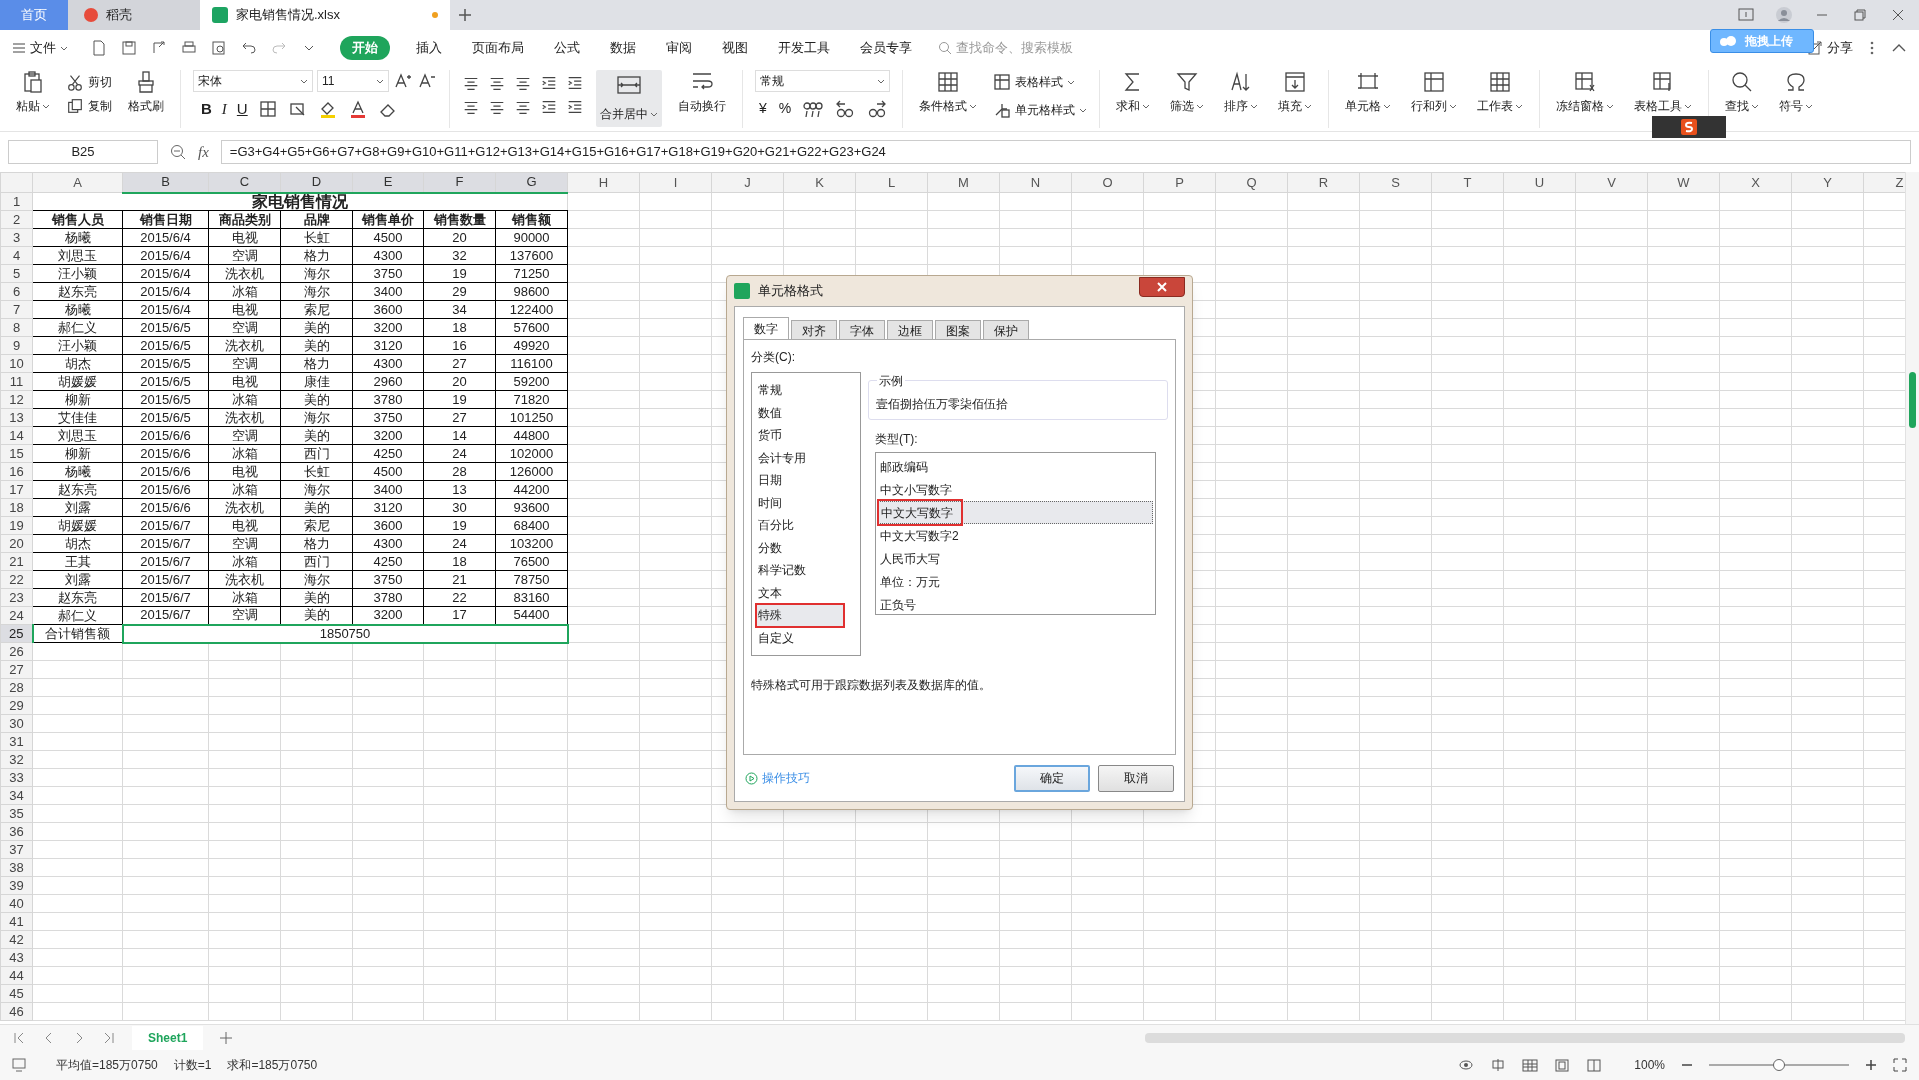  Describe the element at coordinates (1871, 1065) in the screenshot. I see `zoom-in-icon` at that location.